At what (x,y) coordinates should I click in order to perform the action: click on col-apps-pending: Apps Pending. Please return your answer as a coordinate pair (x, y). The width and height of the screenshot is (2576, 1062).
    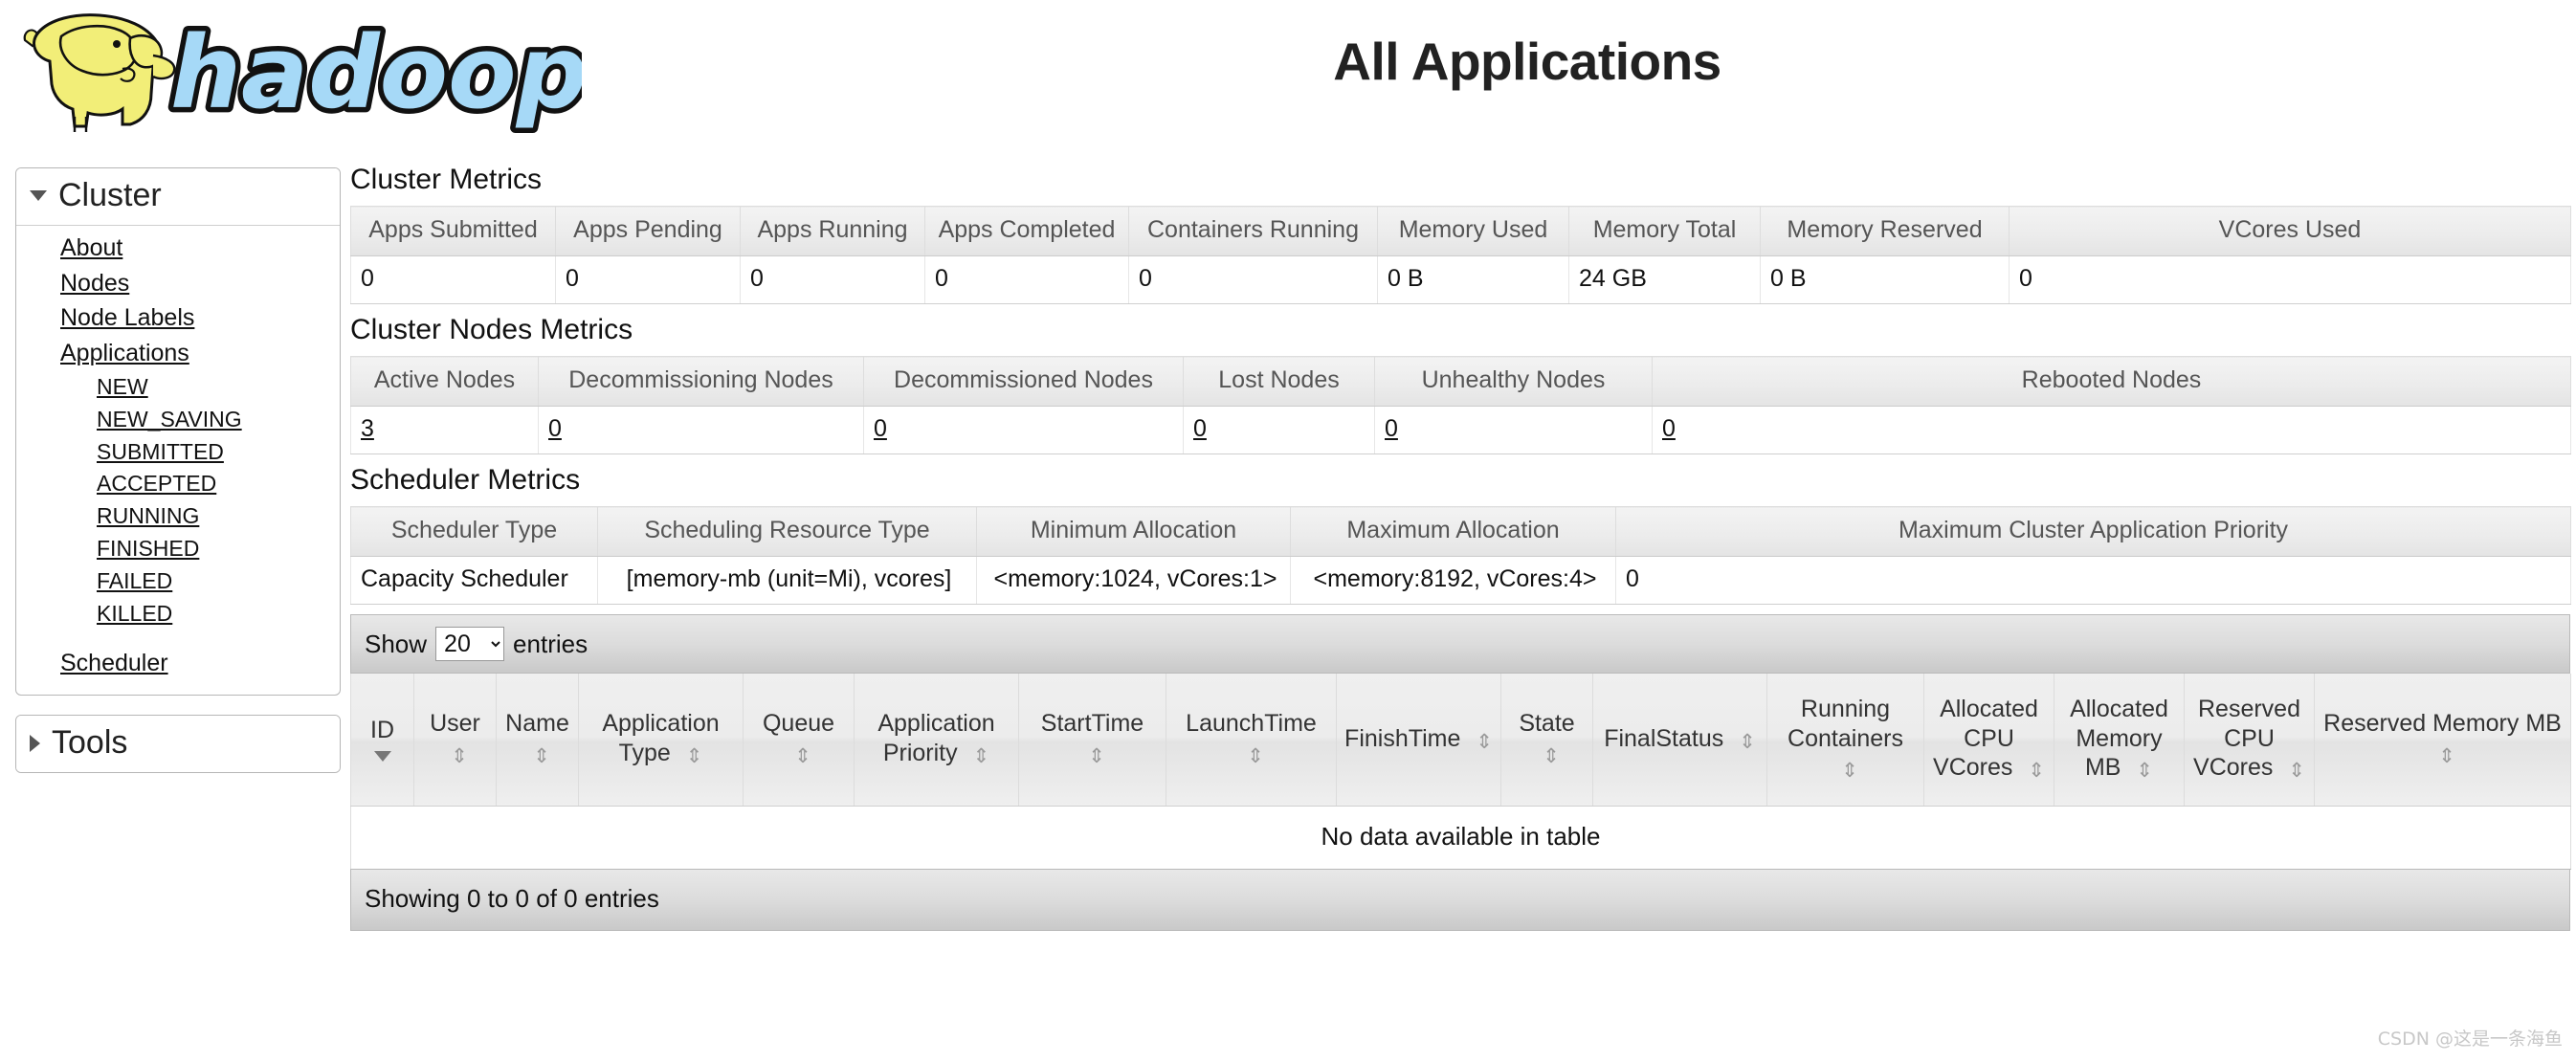
    Looking at the image, I should click on (648, 231).